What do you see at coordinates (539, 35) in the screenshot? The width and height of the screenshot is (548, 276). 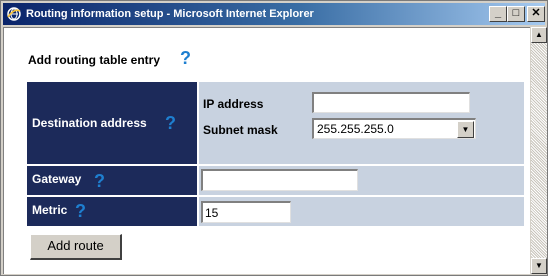 I see `scroll-up-icon: ▲` at bounding box center [539, 35].